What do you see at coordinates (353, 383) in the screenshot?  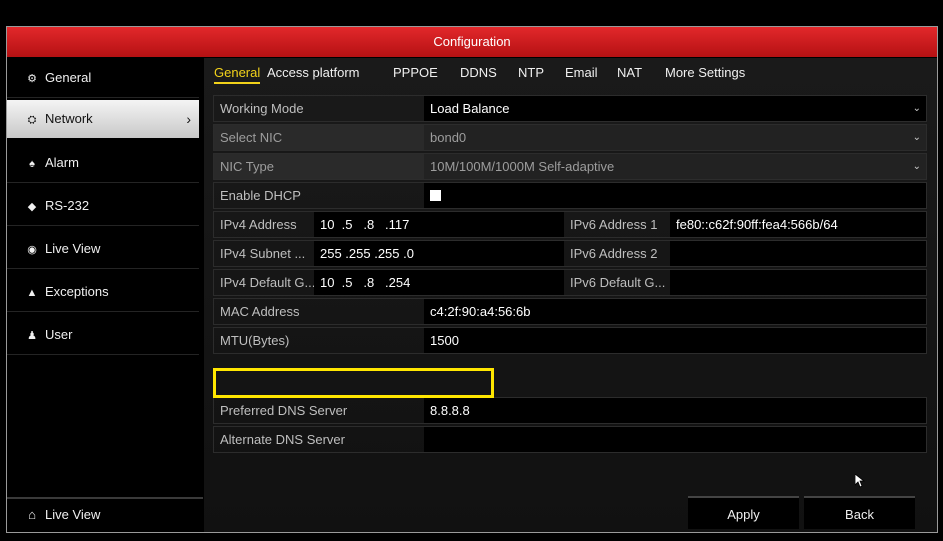 I see `preferred-dns-highlight-box` at bounding box center [353, 383].